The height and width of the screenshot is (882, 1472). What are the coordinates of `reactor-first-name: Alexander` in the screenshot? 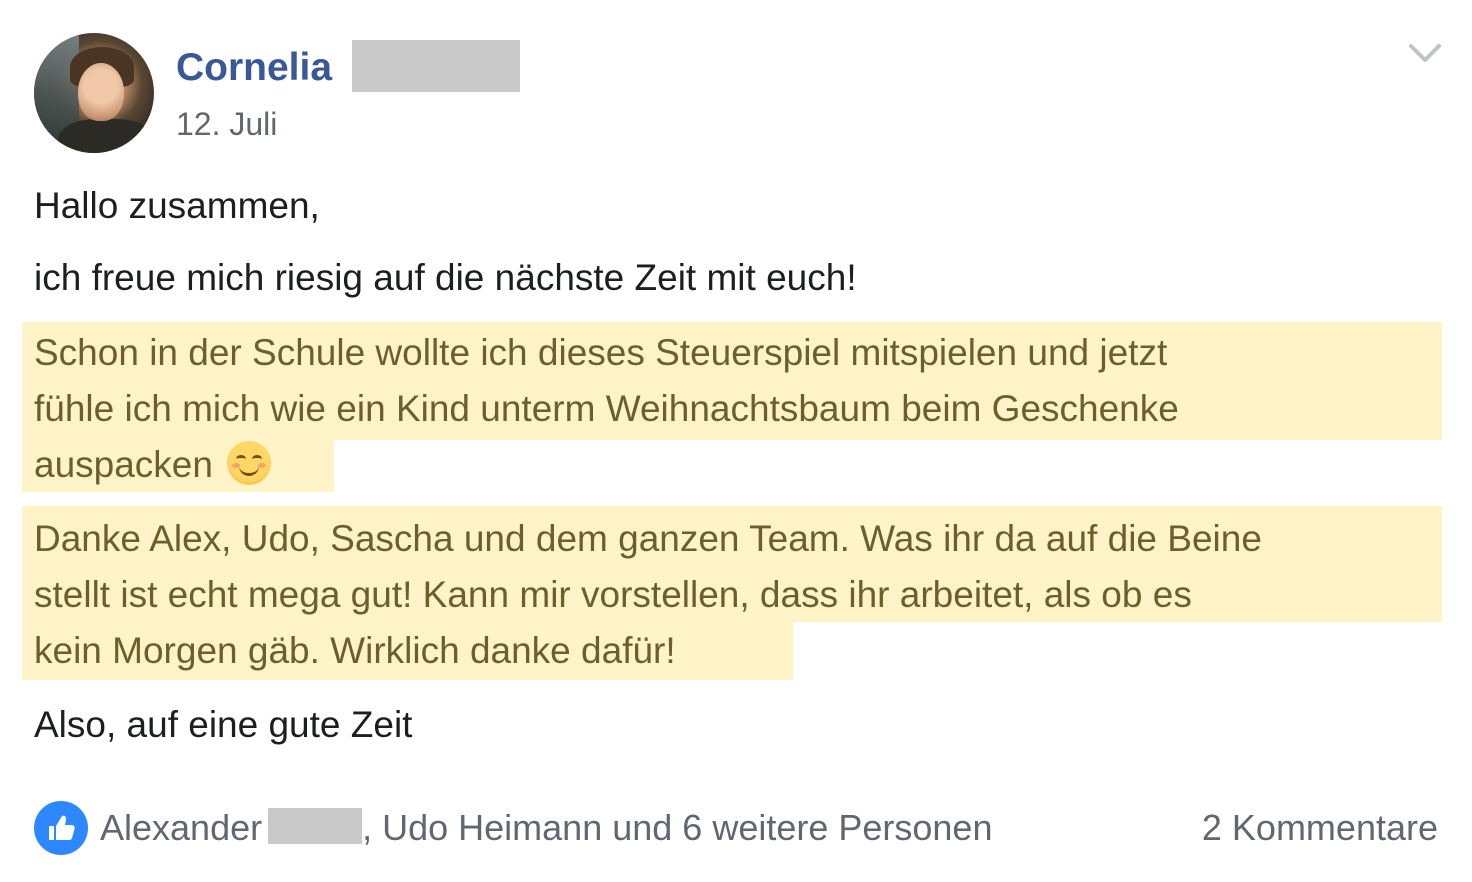 It's located at (181, 827).